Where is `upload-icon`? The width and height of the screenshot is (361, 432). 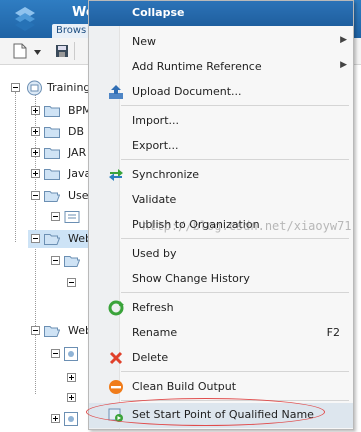
upload-icon is located at coordinates (116, 92).